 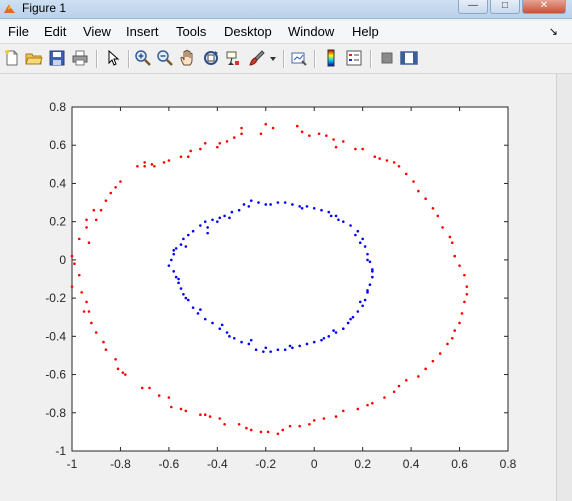 What do you see at coordinates (553, 31) in the screenshot?
I see `dock-icon: ↘` at bounding box center [553, 31].